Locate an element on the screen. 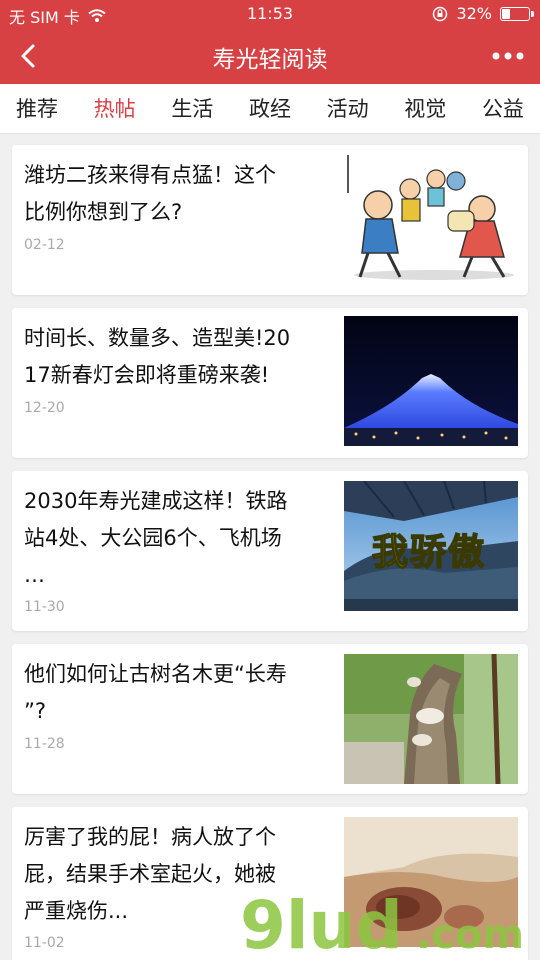 The image size is (540, 960). lantern-festival-image is located at coordinates (431, 381).